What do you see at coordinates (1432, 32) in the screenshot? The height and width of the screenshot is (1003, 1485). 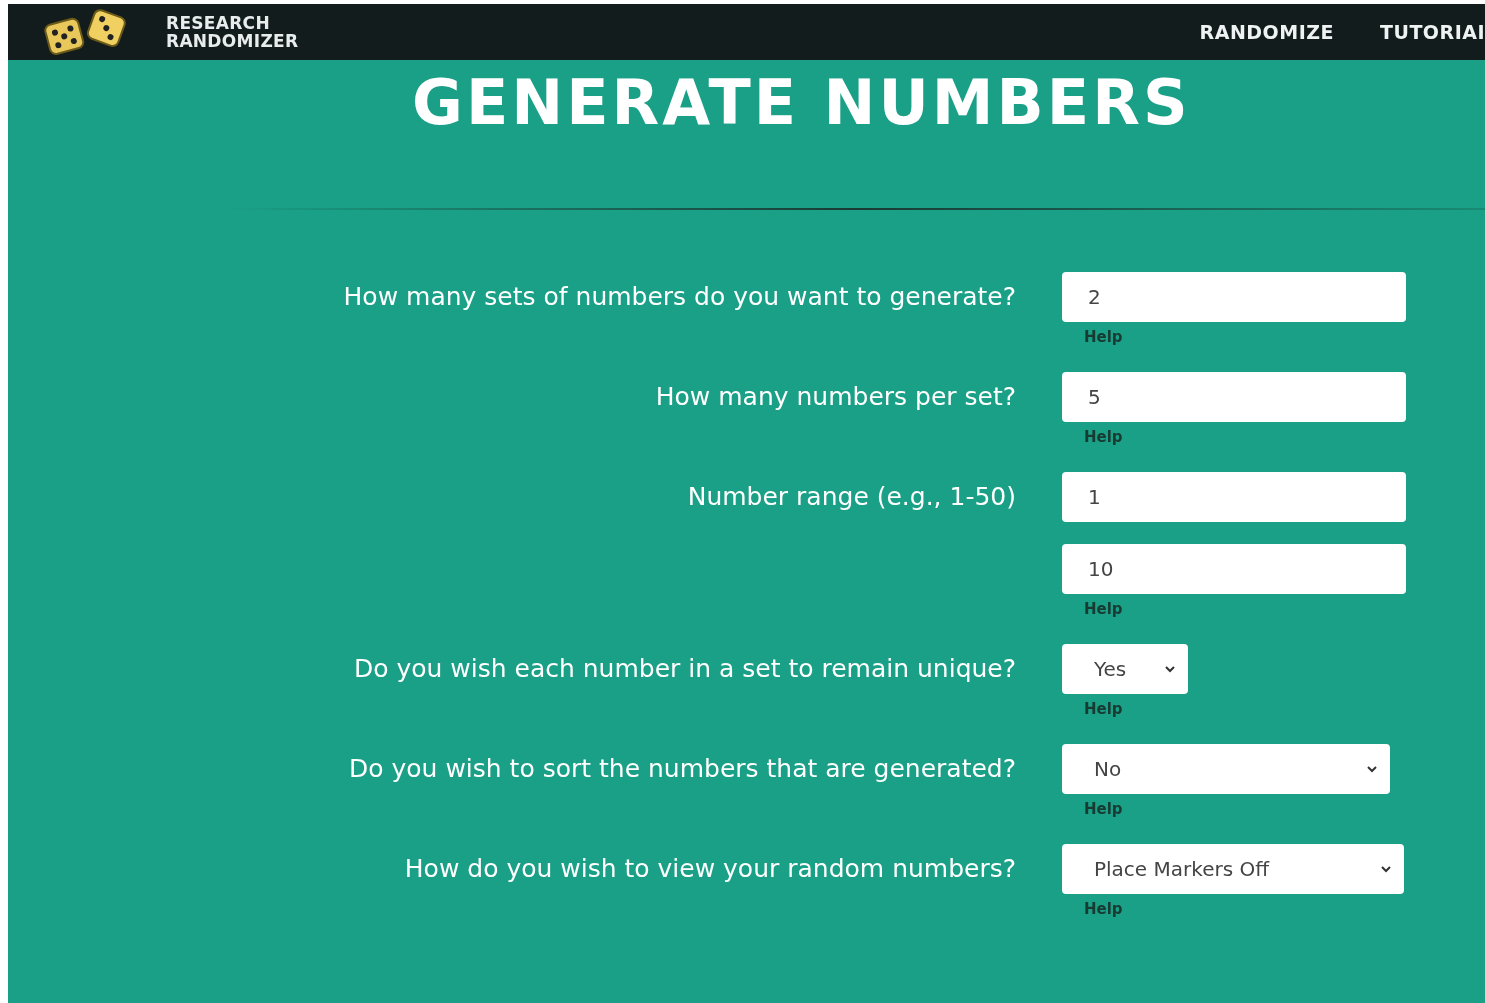 I see `nav-link: TUTORIAI` at bounding box center [1432, 32].